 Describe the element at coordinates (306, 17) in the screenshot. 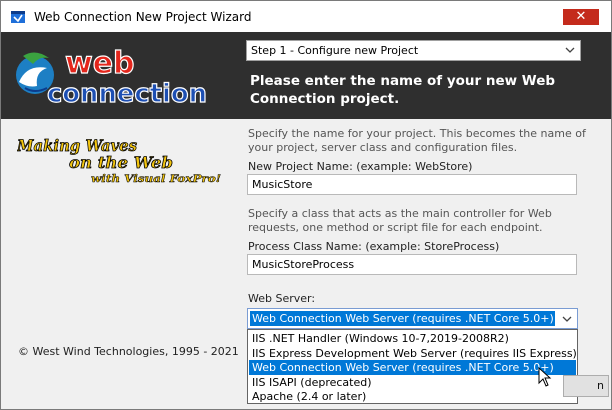

I see `title-bar: Web Connection New Project Wizard ✕` at that location.